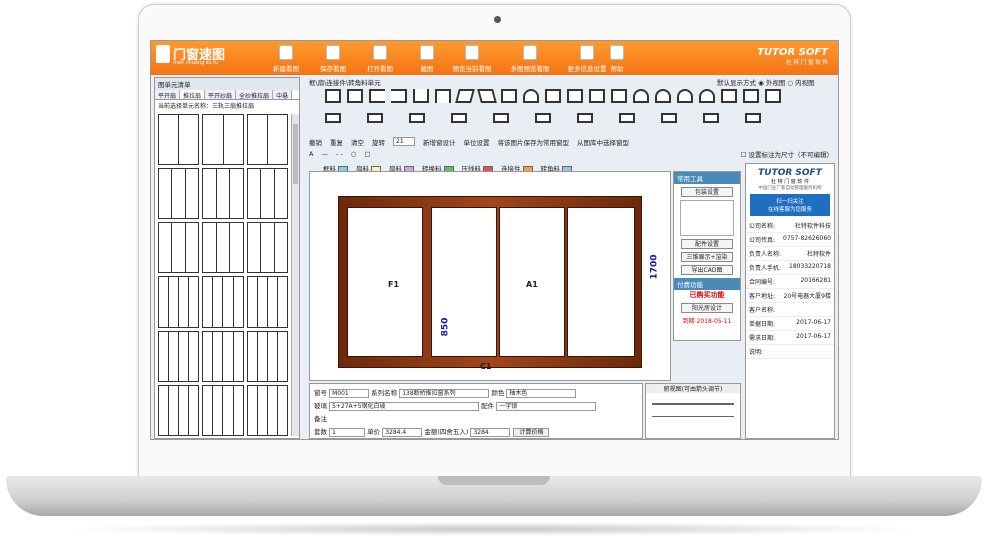  What do you see at coordinates (707, 244) in the screenshot?
I see `accessory-button: 配件设置` at bounding box center [707, 244].